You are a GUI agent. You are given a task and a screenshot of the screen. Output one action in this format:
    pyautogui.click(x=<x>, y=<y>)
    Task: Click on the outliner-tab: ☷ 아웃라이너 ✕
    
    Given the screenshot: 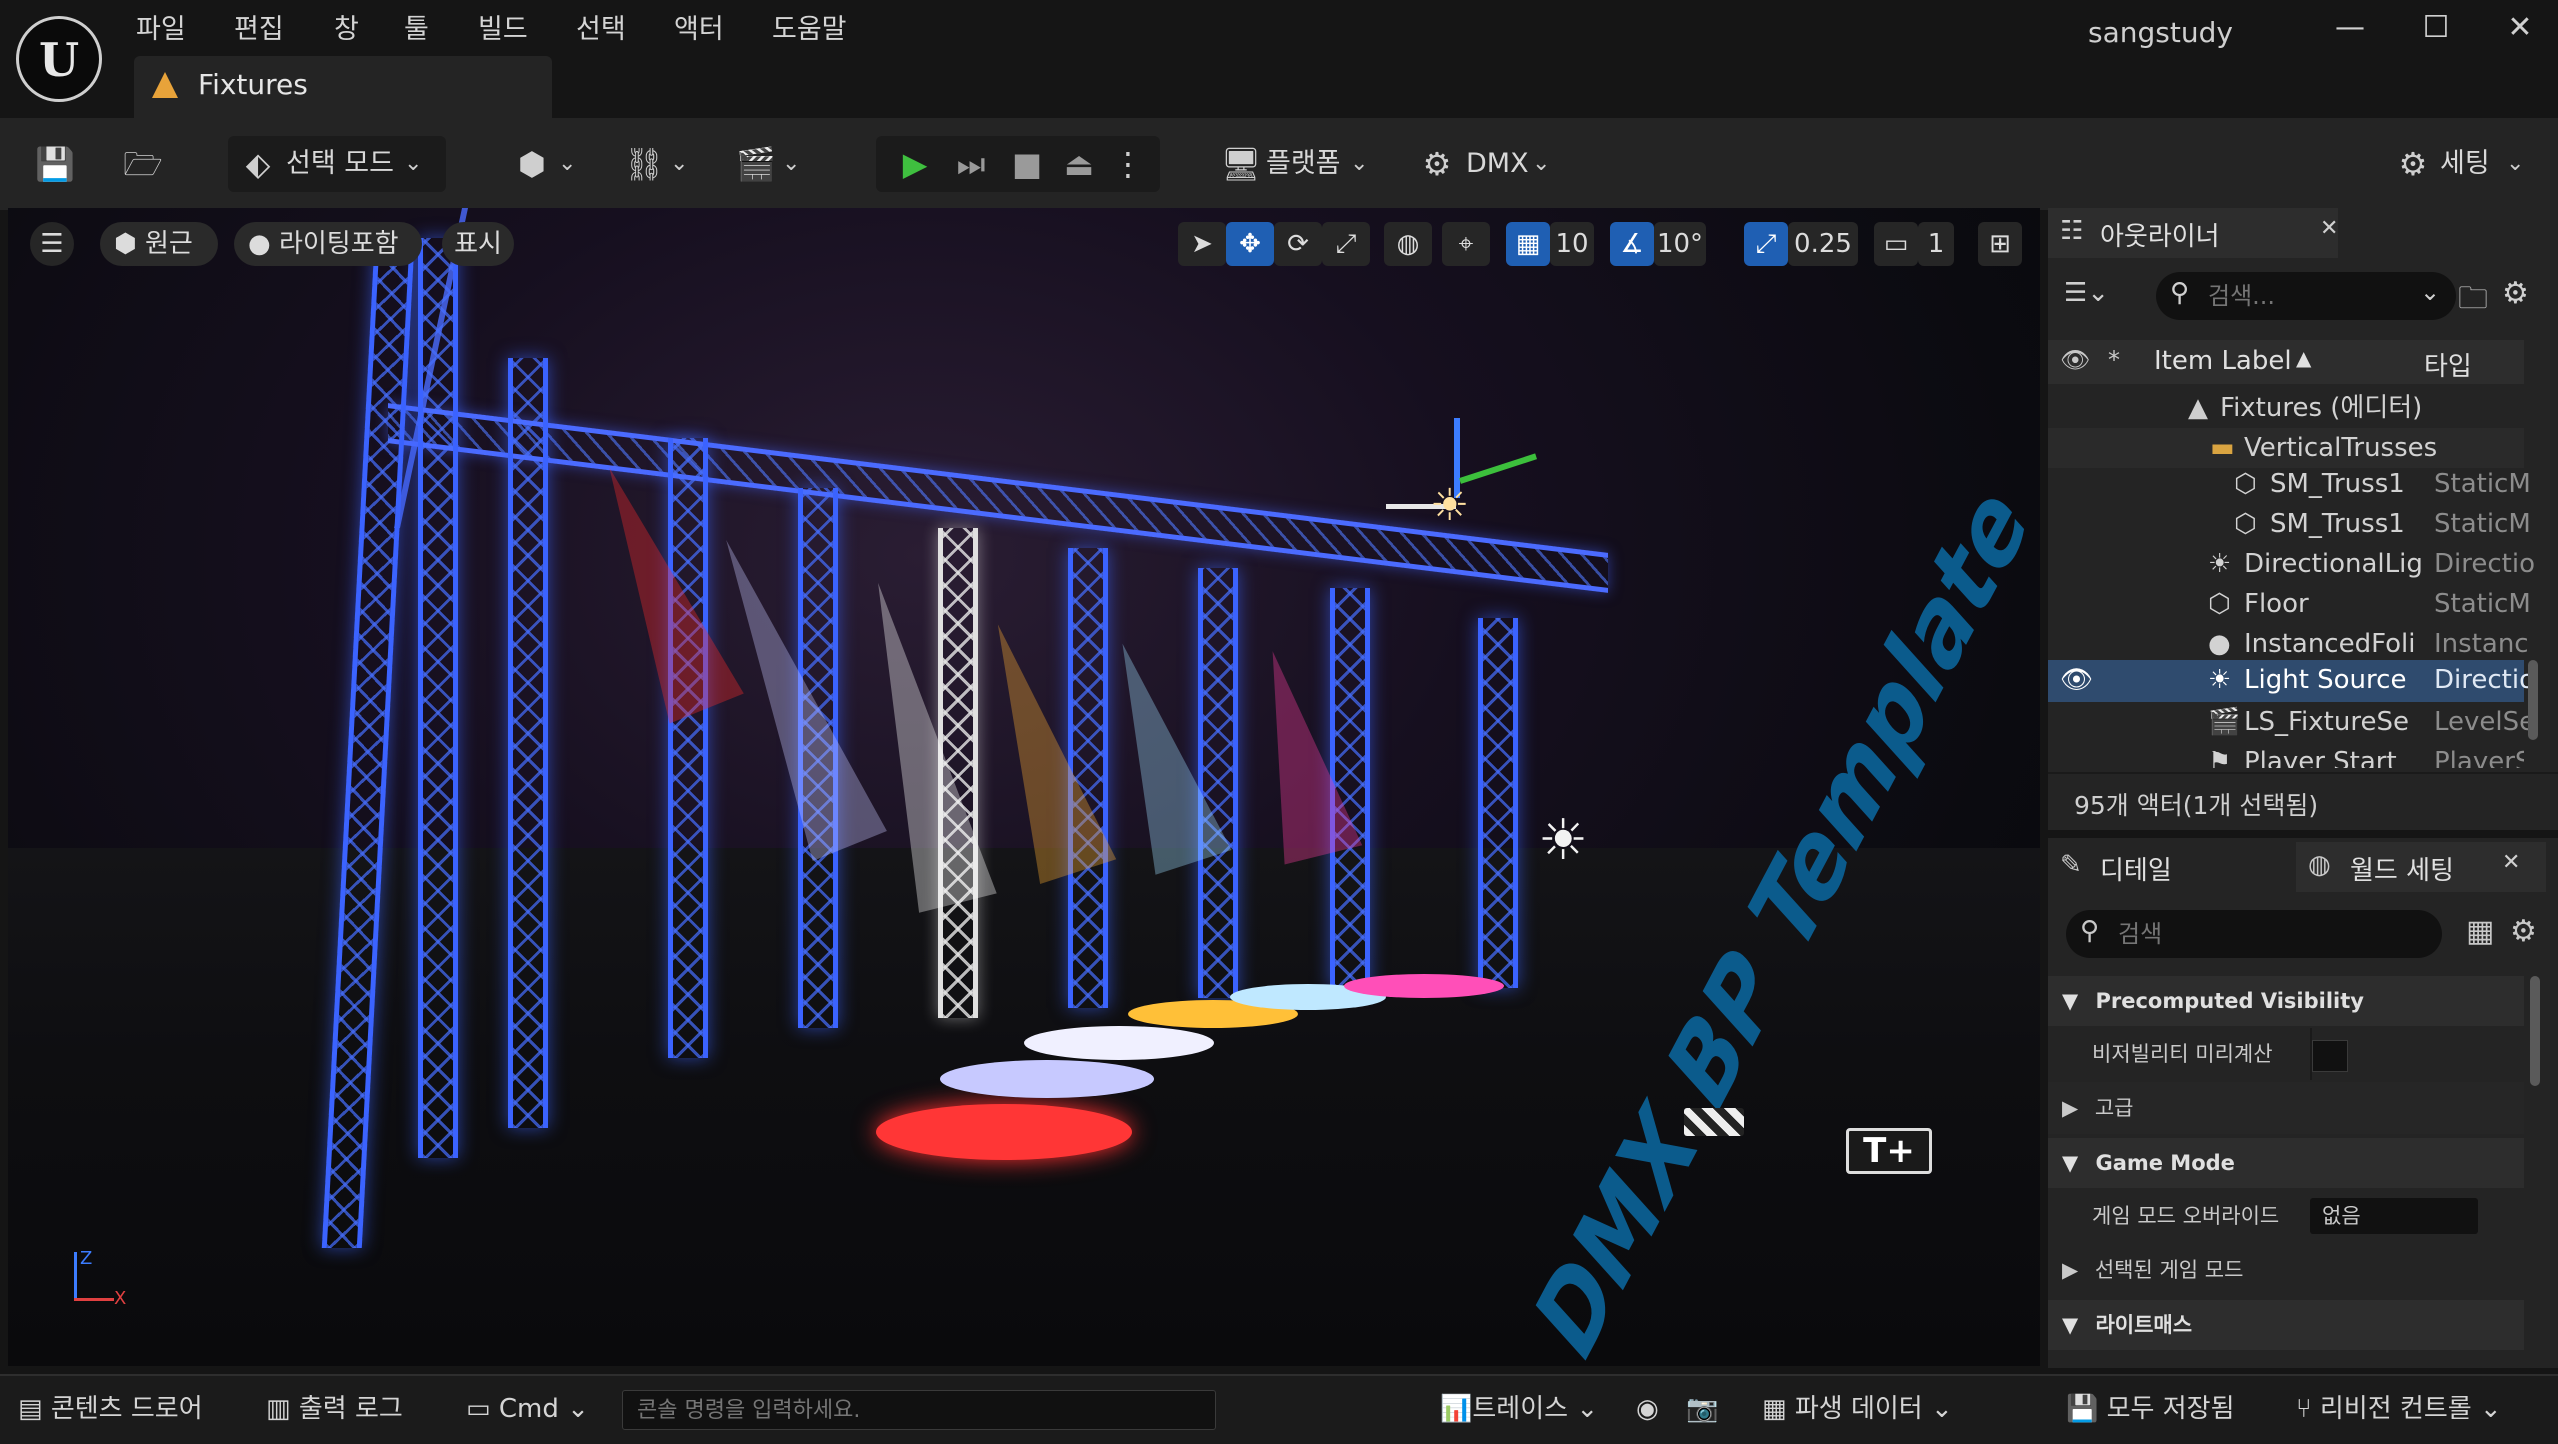 What is the action you would take?
    pyautogui.click(x=2193, y=233)
    